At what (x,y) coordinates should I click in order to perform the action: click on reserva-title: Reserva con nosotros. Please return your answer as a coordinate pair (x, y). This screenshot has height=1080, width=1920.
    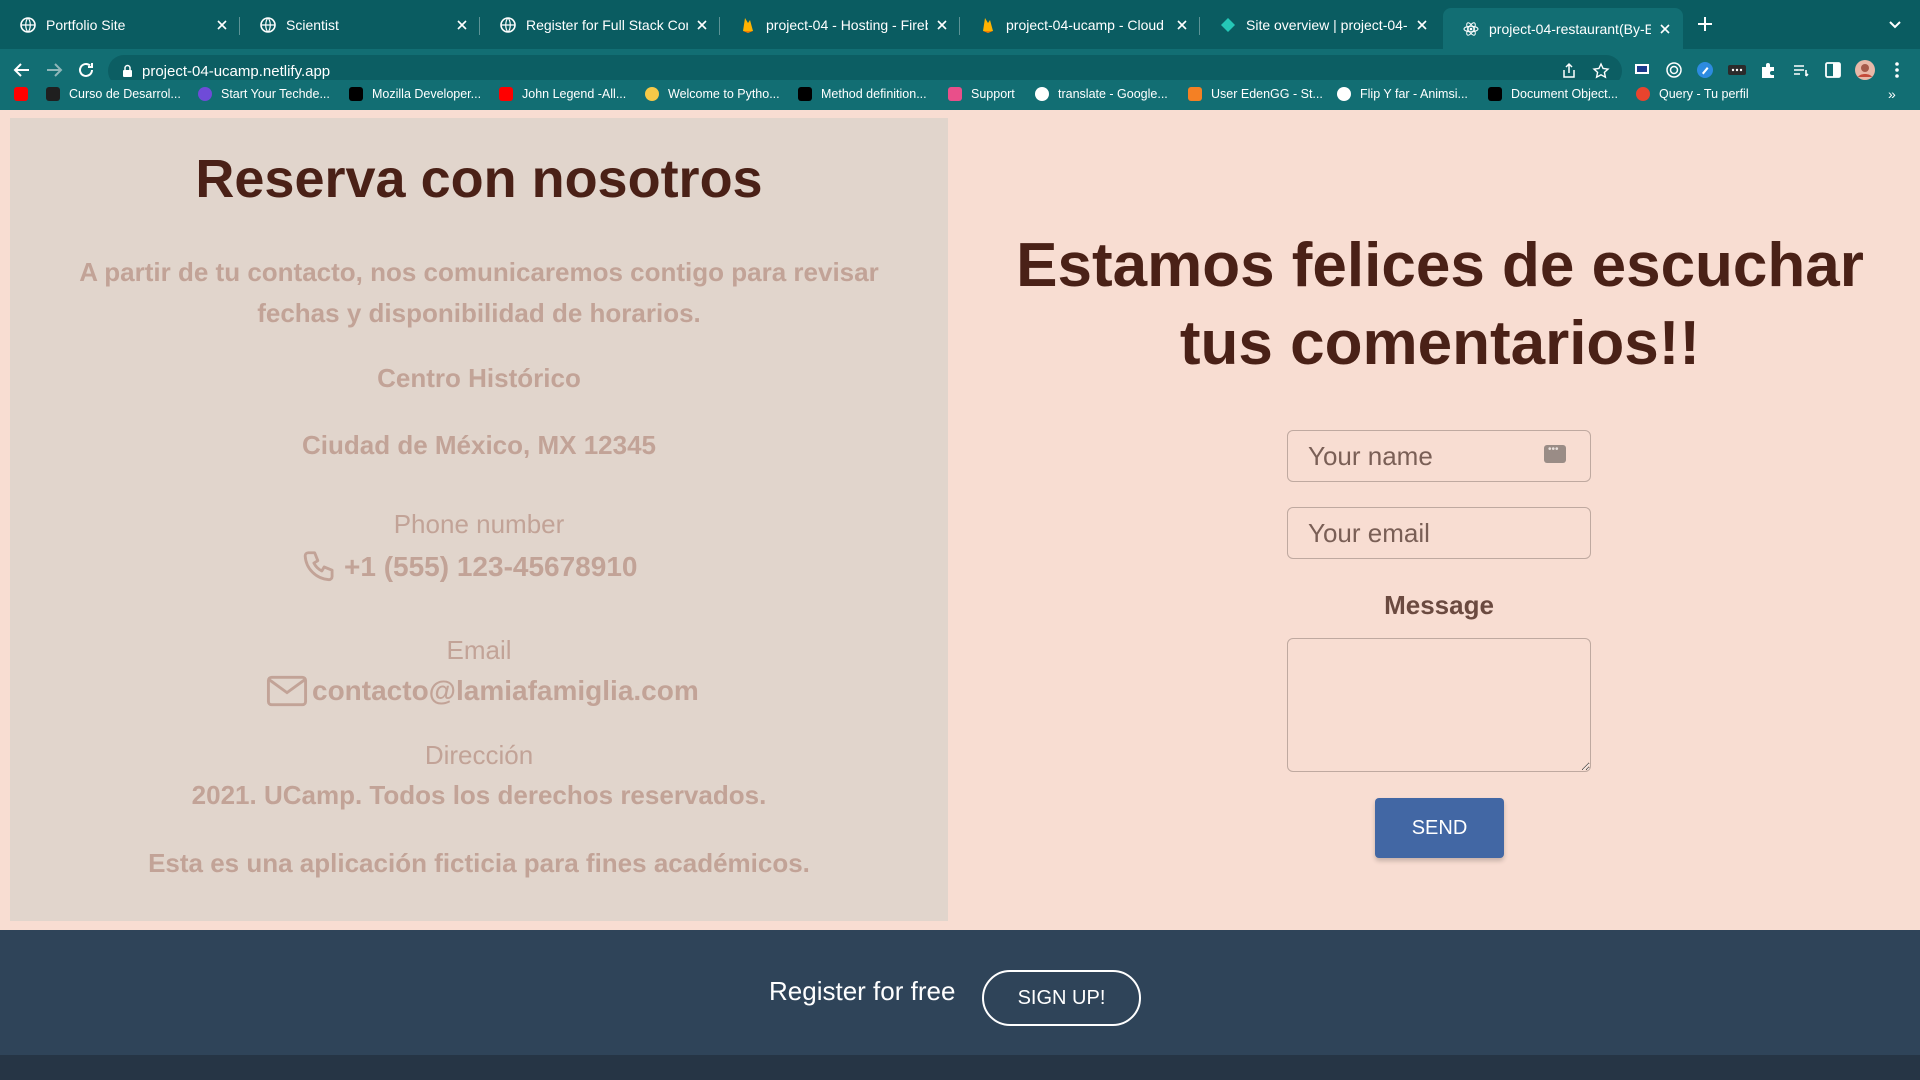
    Looking at the image, I should click on (479, 179).